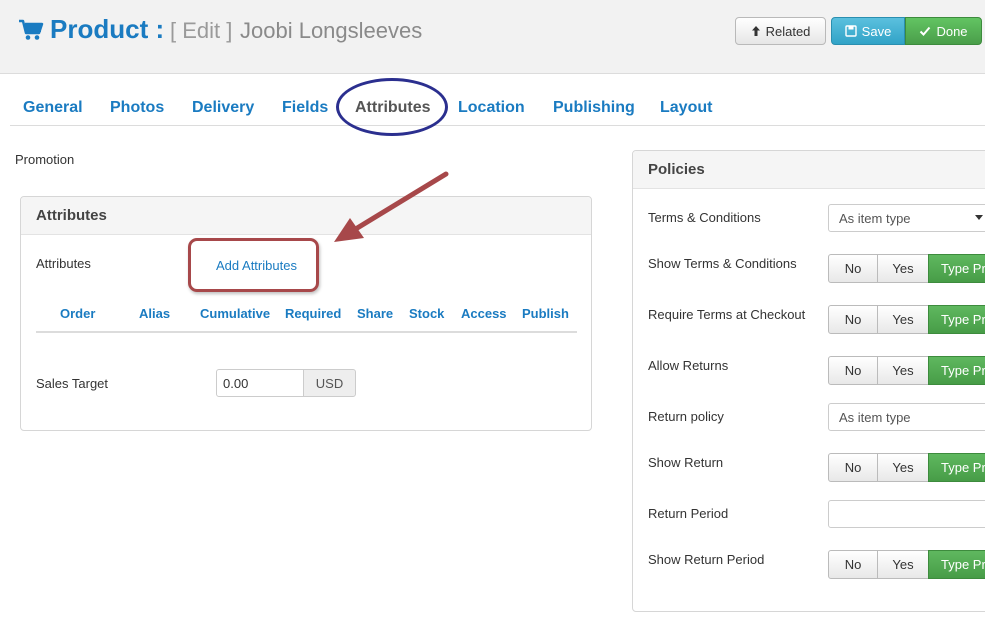 This screenshot has height=629, width=985. Describe the element at coordinates (956, 564) in the screenshot. I see `show-return-period-type-button: Type Pr` at that location.